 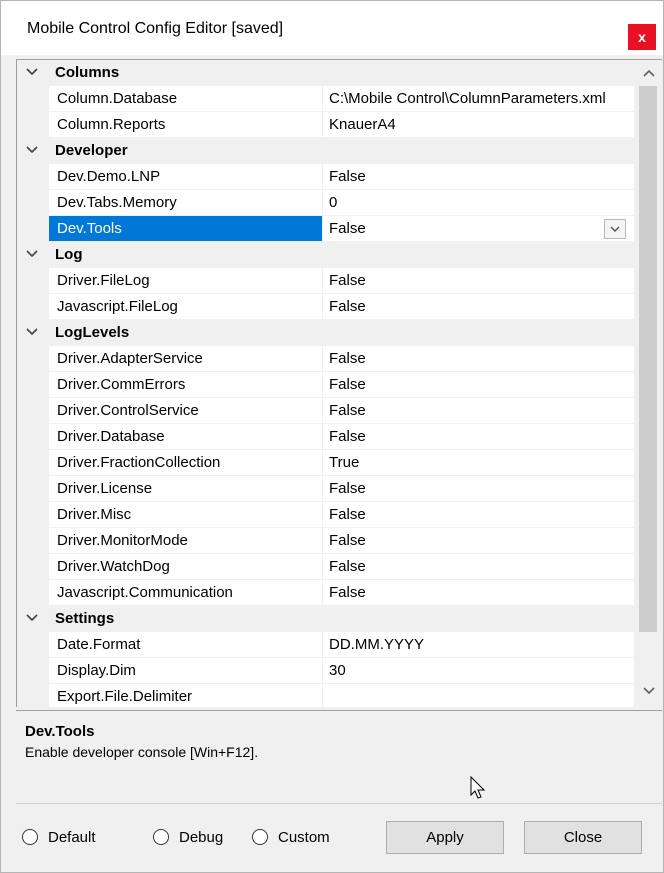 I want to click on property-value: True, so click(x=478, y=462).